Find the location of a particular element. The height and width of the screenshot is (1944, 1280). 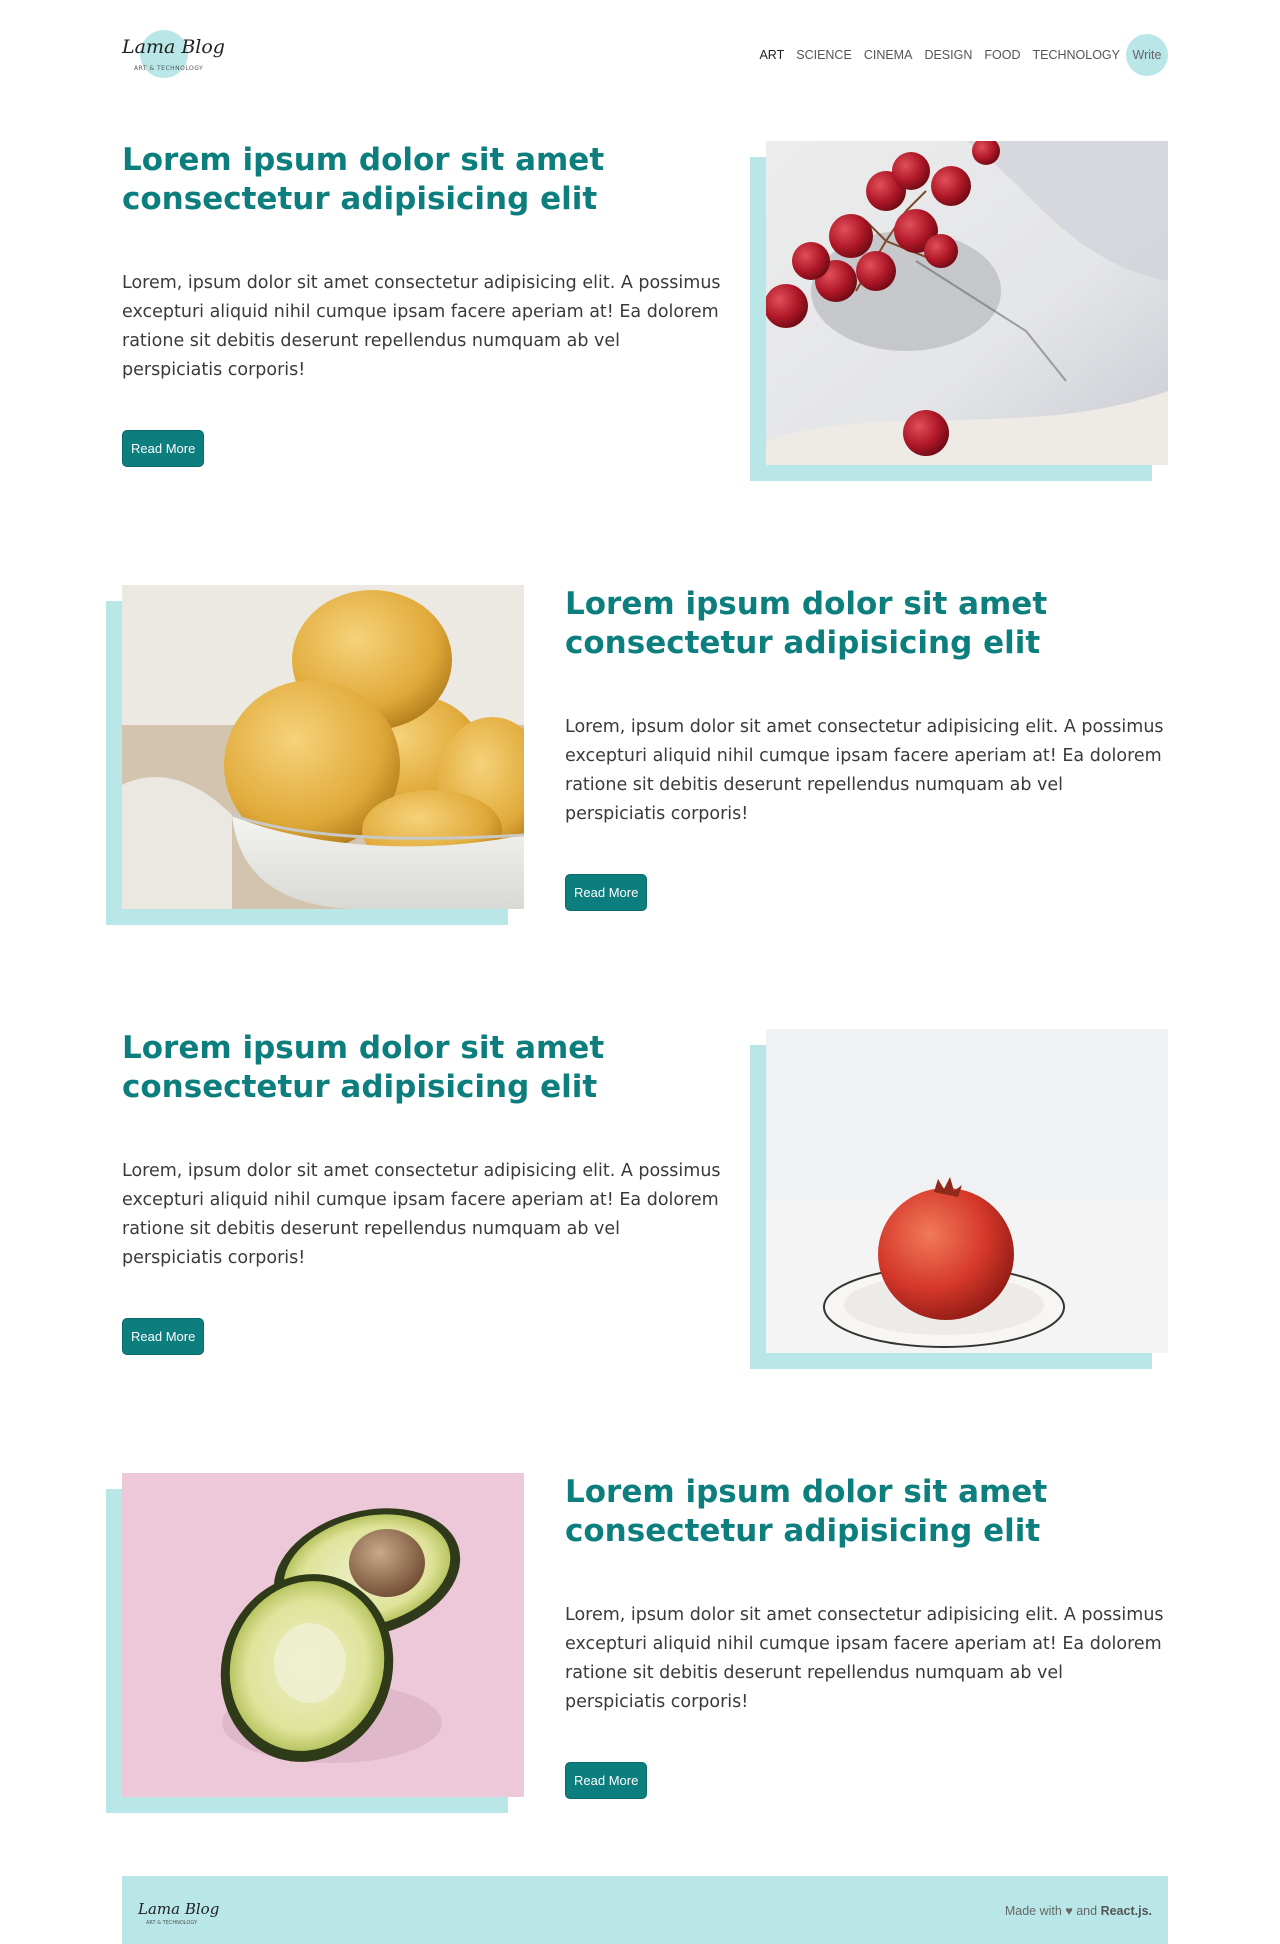

footer-credit: Made with ♥ and React.js. is located at coordinates (1078, 1911).